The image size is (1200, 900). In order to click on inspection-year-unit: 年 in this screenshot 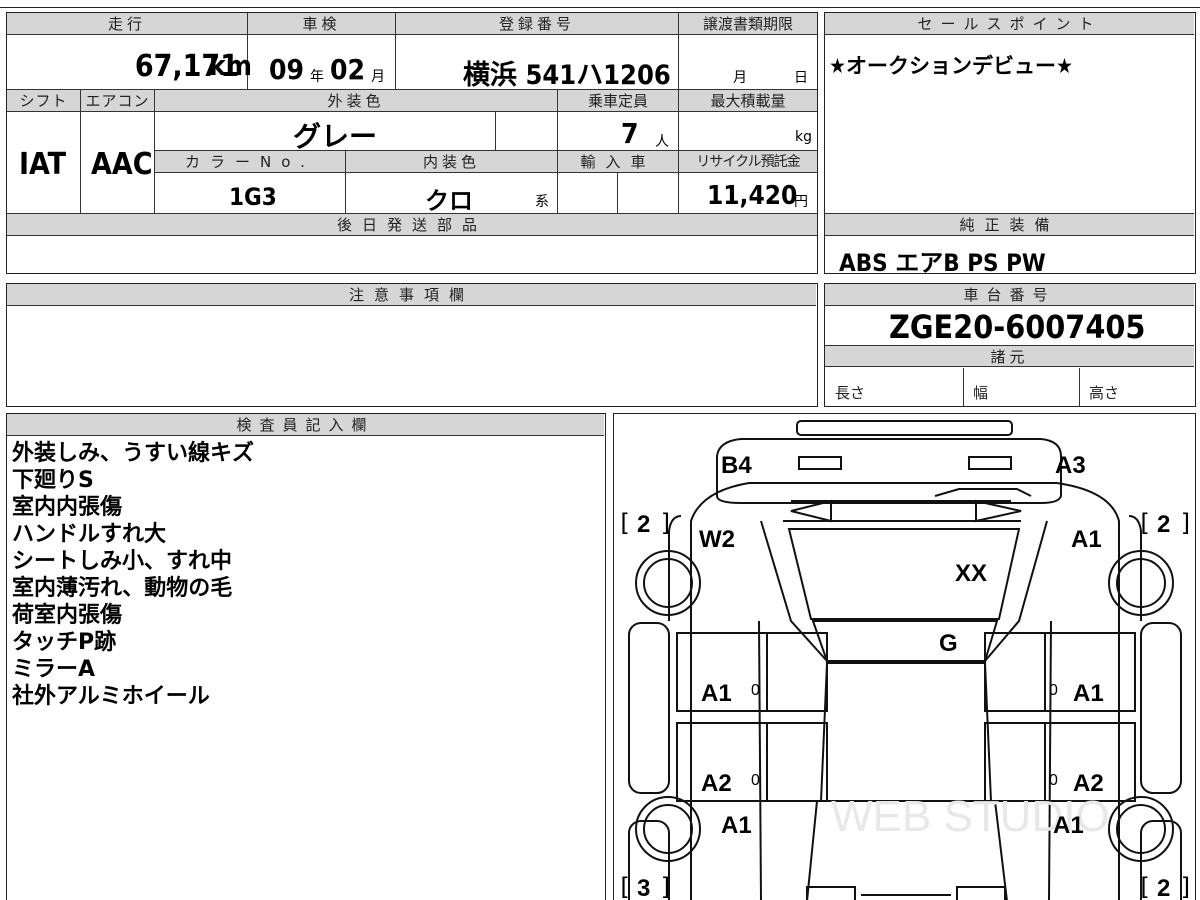, I will do `click(317, 77)`.